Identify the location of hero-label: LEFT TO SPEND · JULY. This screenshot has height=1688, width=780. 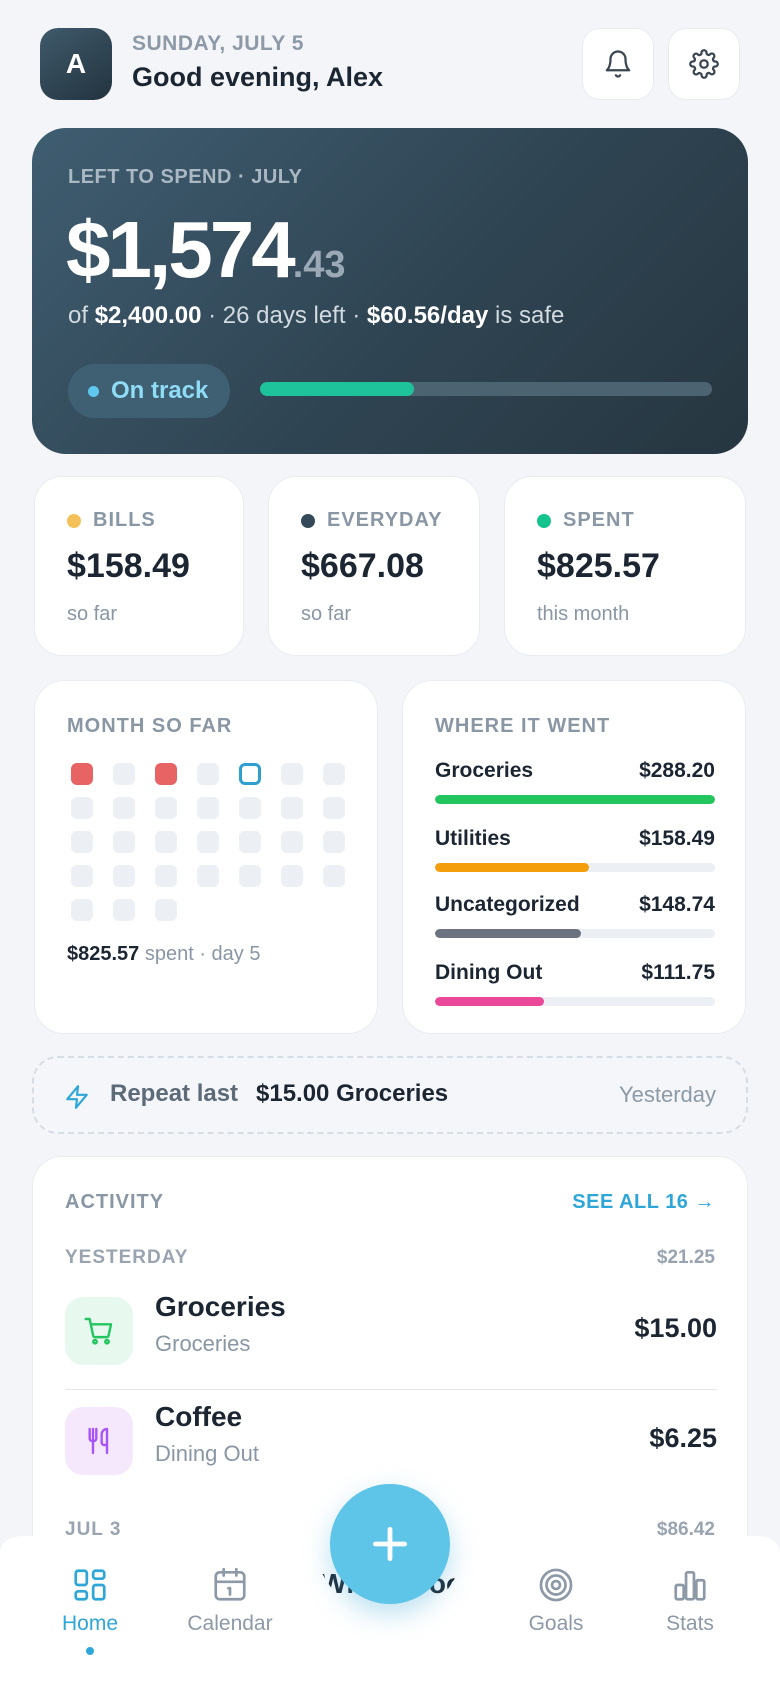
(185, 177).